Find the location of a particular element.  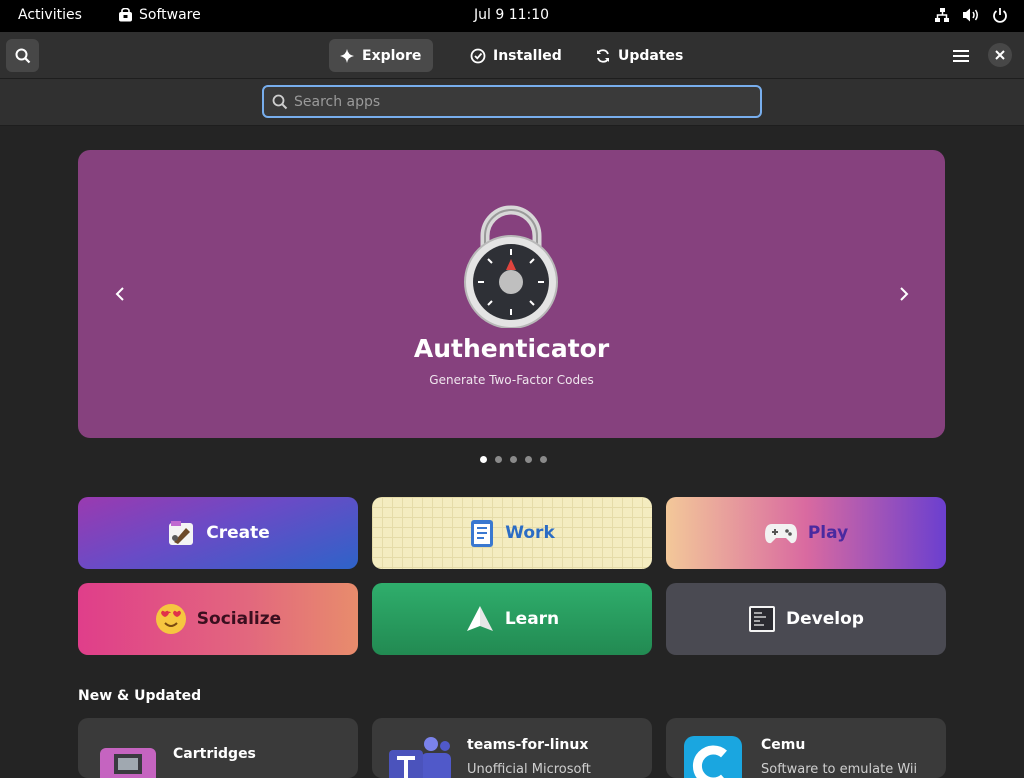

tab-explore-label: Explore is located at coordinates (392, 55).